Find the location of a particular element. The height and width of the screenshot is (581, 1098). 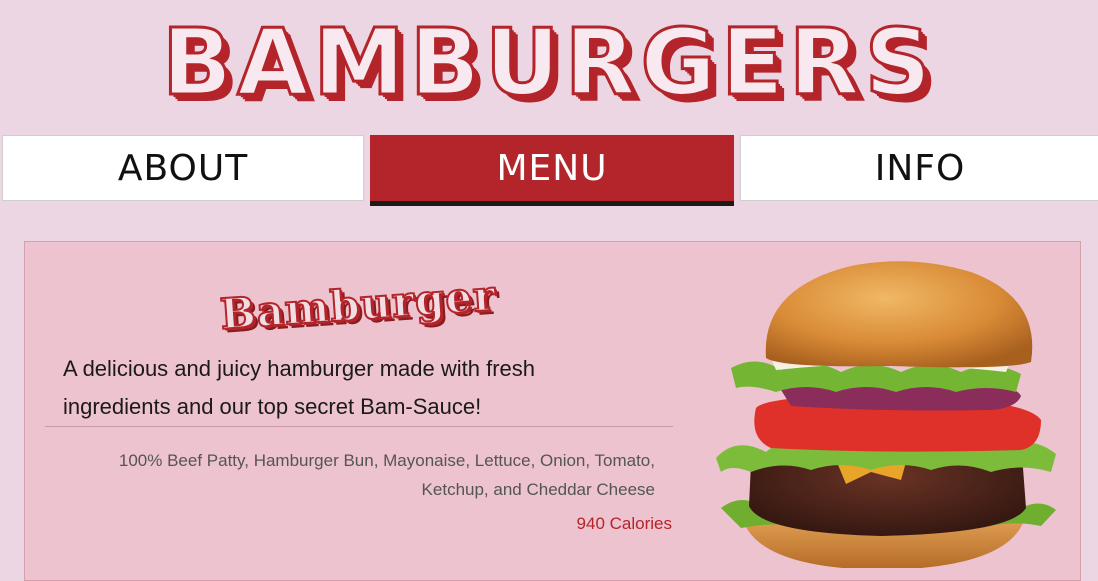

menu-item-title: Bamburger is located at coordinates (358, 305).